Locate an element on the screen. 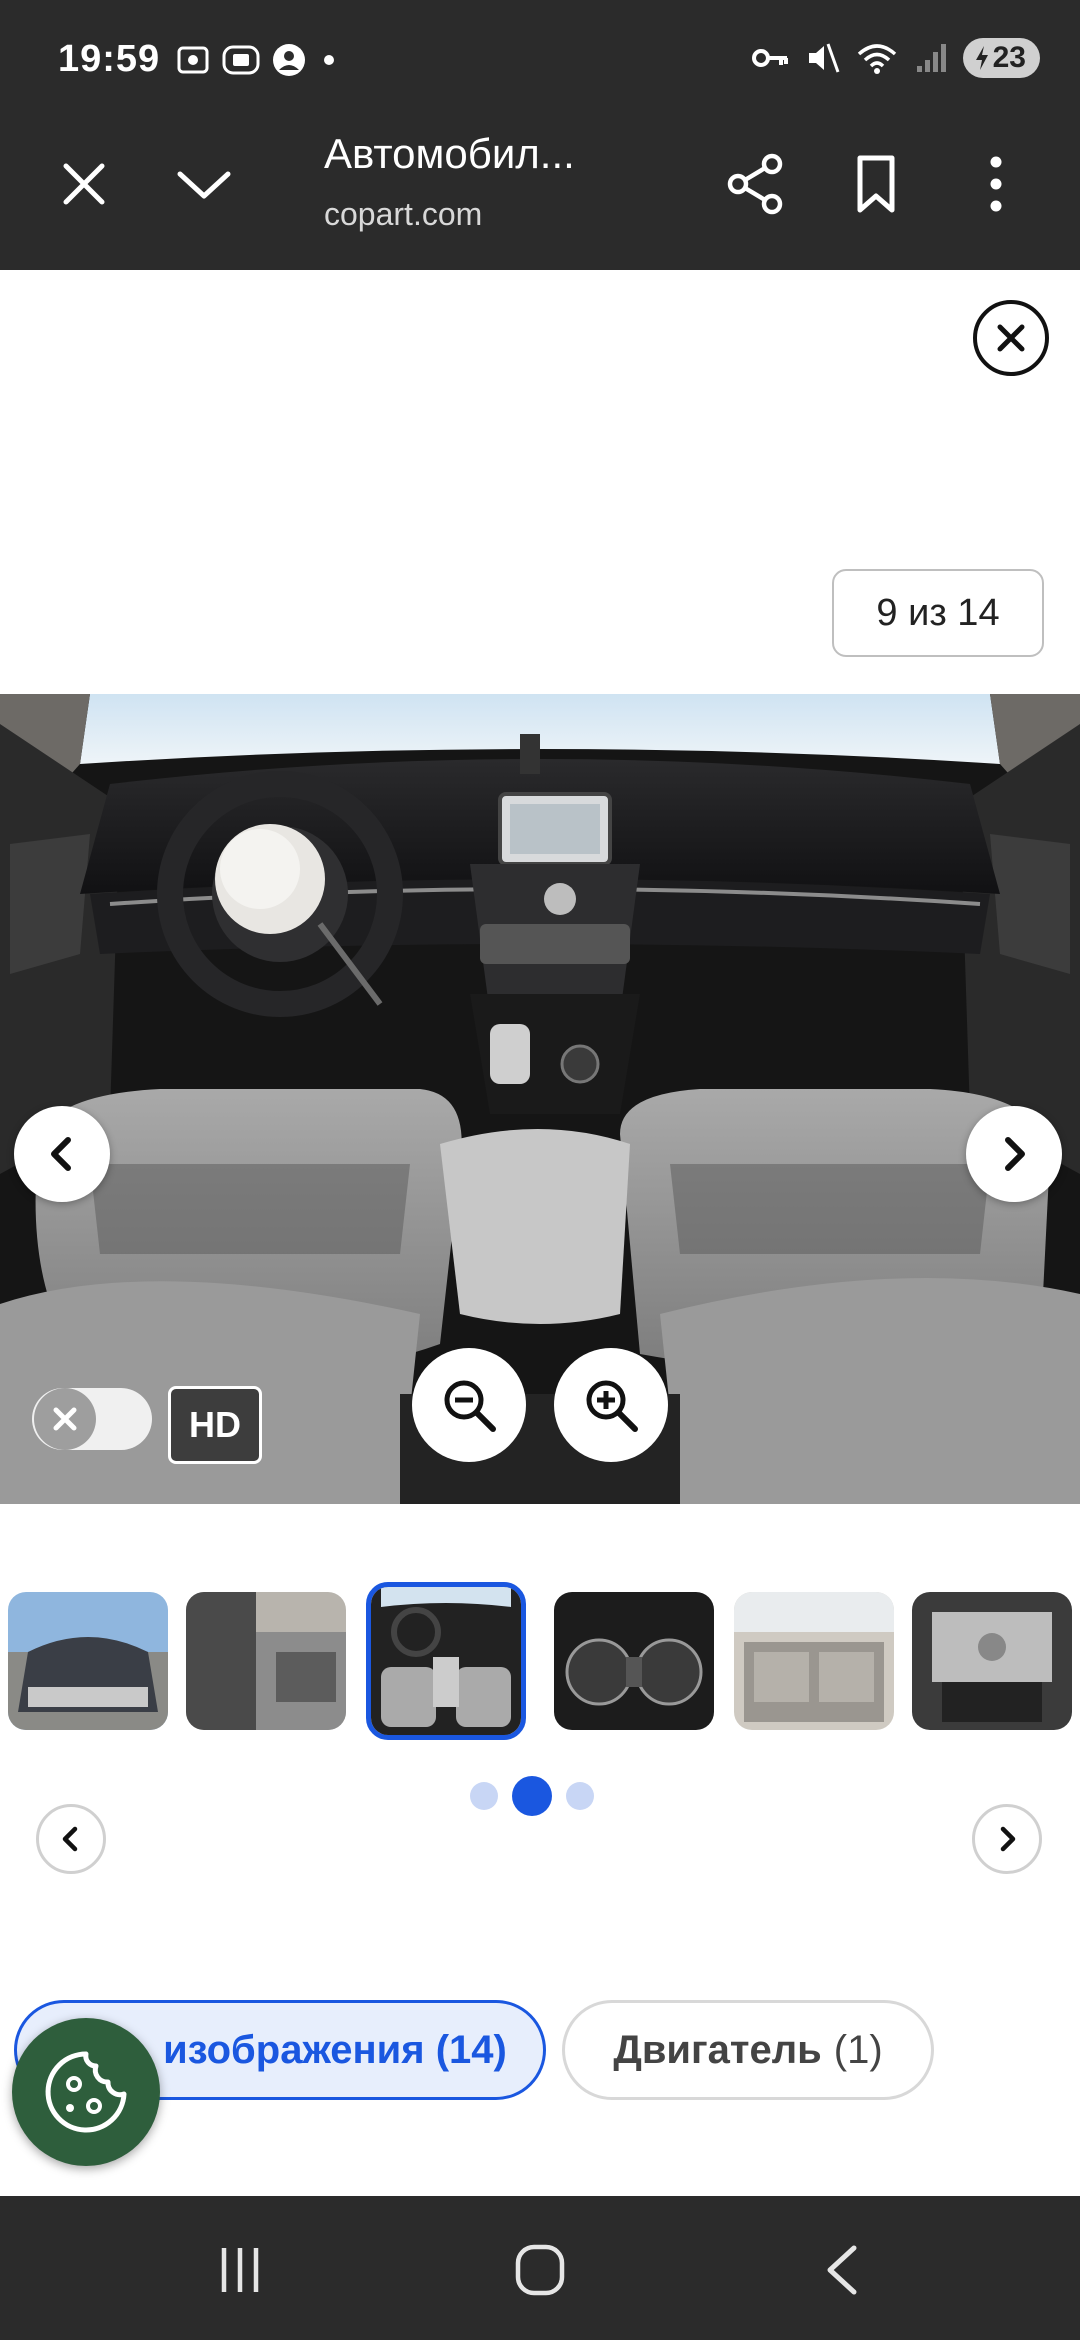 The width and height of the screenshot is (1080, 2340). account-icon is located at coordinates (289, 60).